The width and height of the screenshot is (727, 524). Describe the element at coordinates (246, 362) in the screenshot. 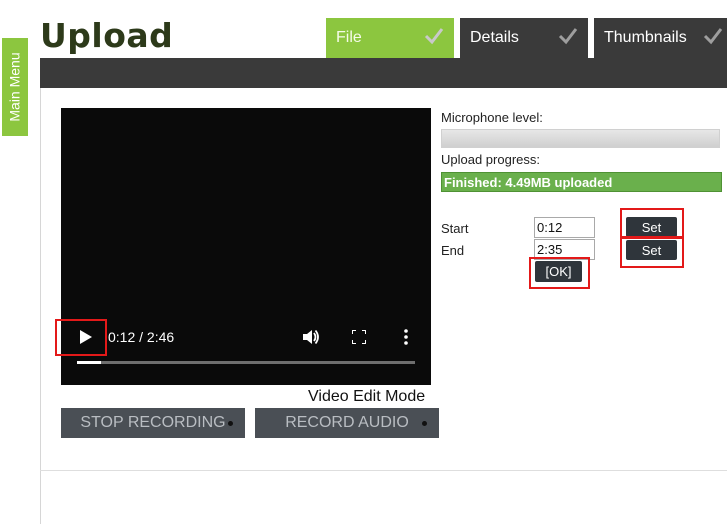

I see `video-progress-bar` at that location.